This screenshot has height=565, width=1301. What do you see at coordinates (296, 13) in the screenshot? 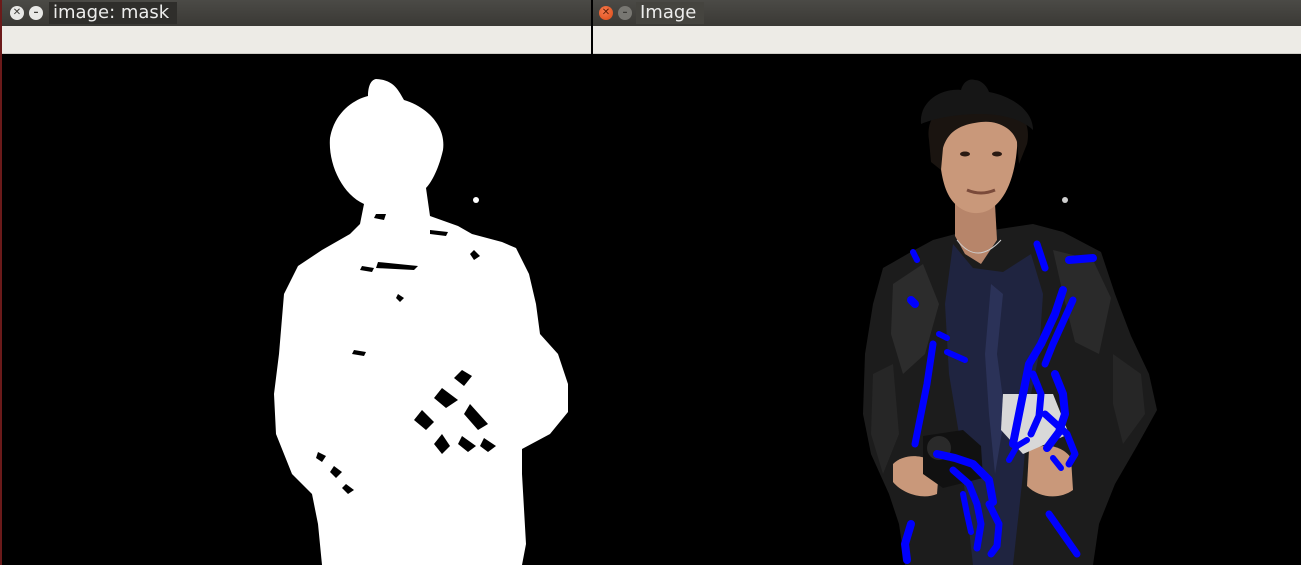
I see `mask-window-titlebar: ✕ – image: mask` at bounding box center [296, 13].